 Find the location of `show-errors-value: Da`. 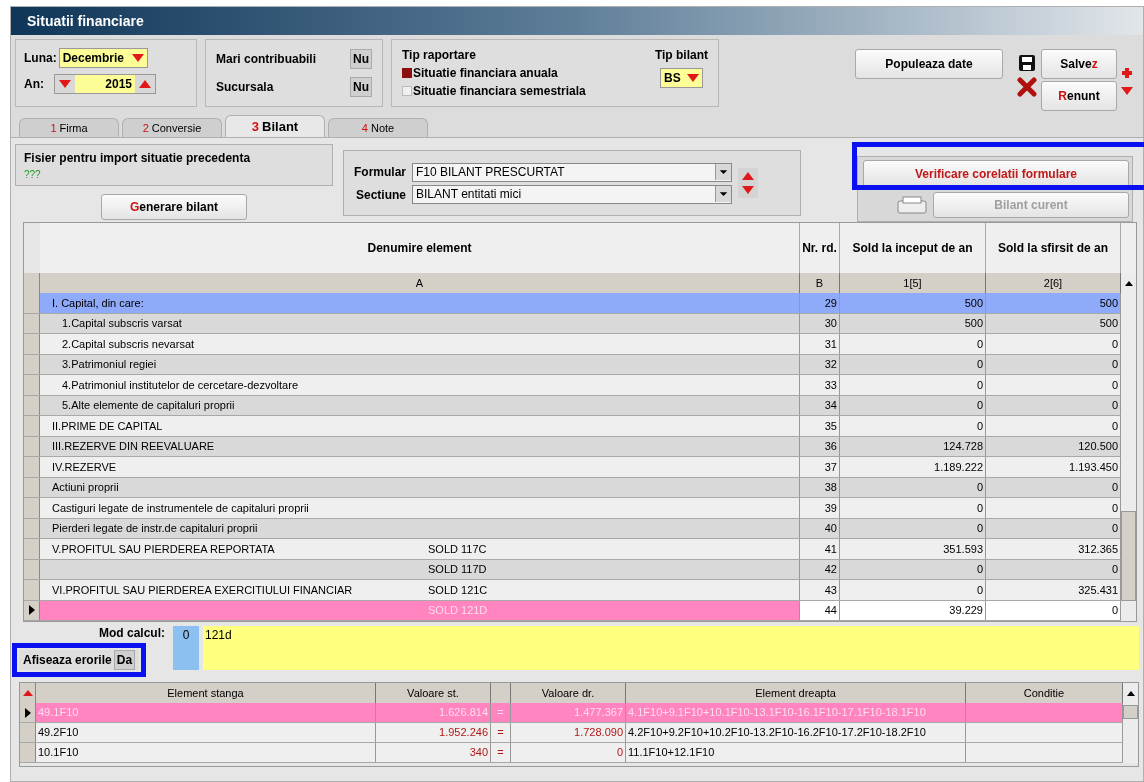

show-errors-value: Da is located at coordinates (124, 660).